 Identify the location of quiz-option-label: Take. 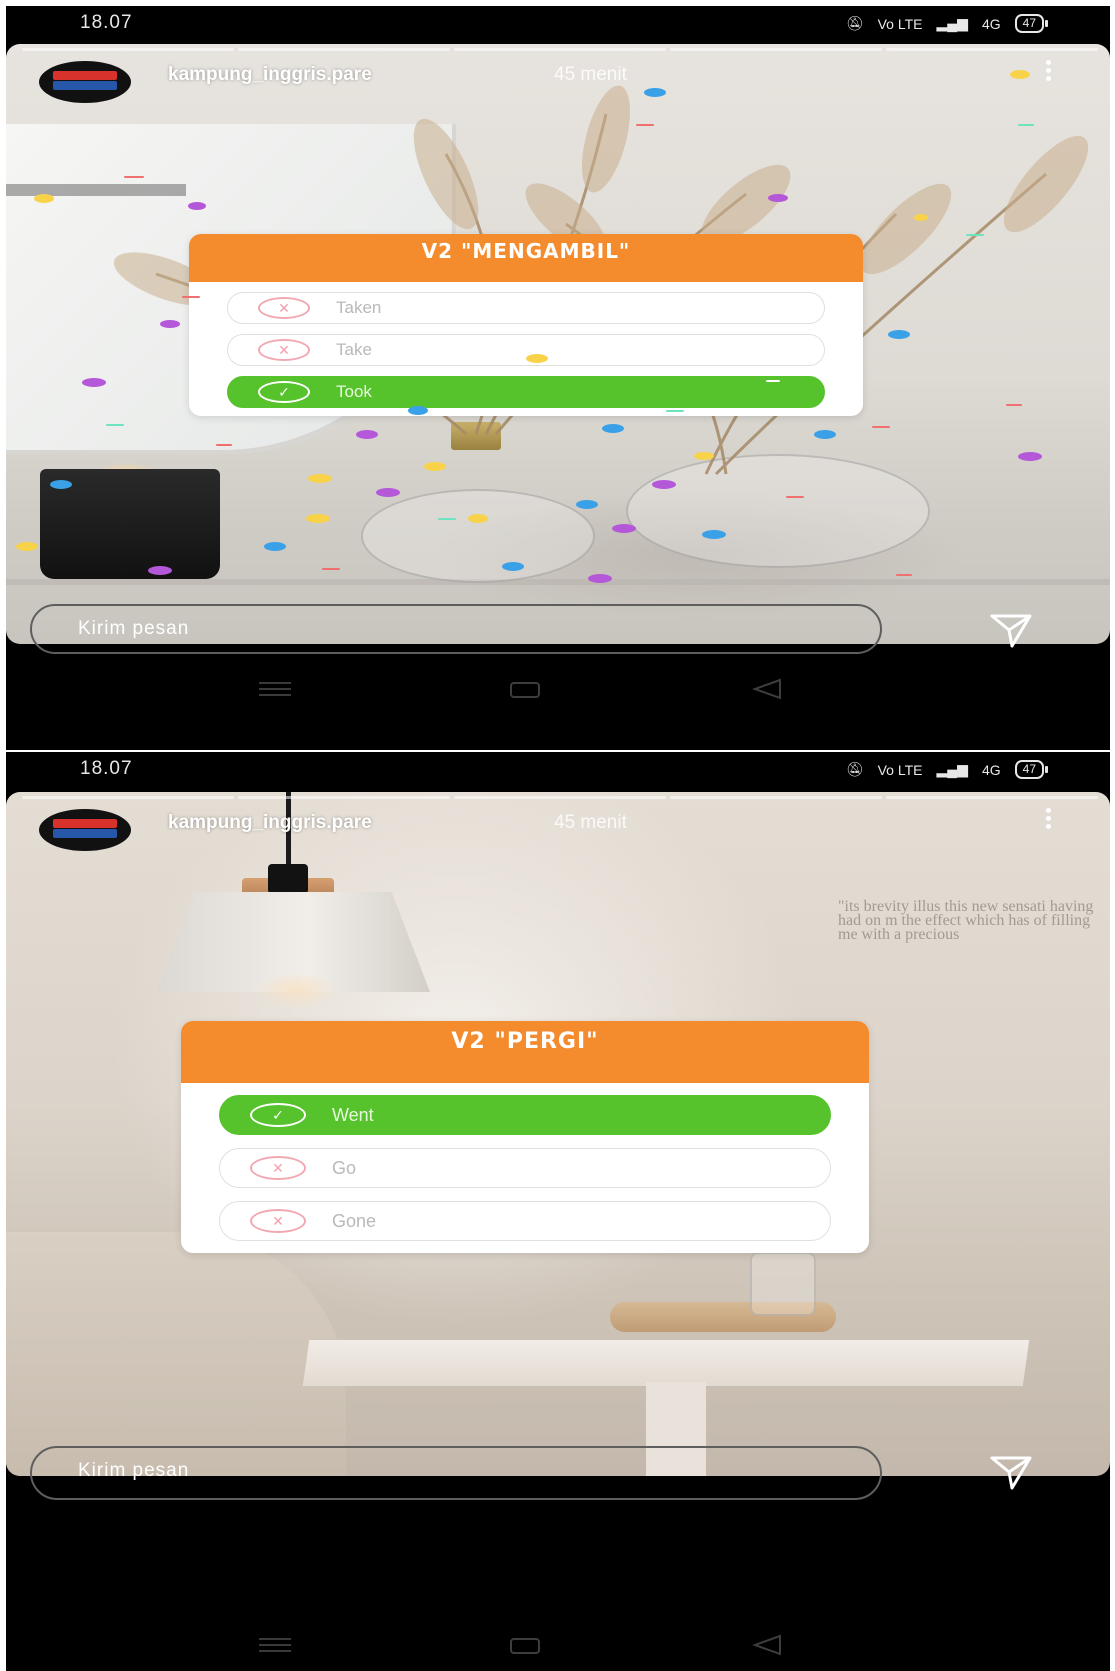
(354, 349).